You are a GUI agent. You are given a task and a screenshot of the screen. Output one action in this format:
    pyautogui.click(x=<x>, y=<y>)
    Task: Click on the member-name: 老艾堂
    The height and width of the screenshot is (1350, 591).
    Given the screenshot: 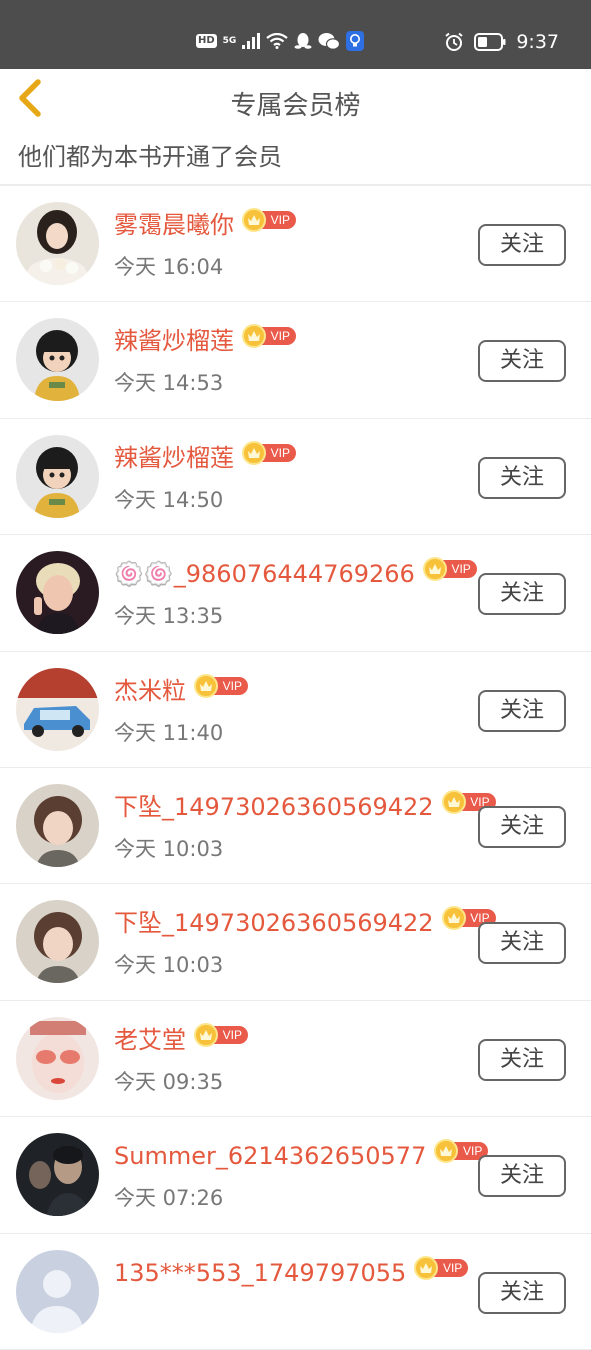 What is the action you would take?
    pyautogui.click(x=150, y=1040)
    